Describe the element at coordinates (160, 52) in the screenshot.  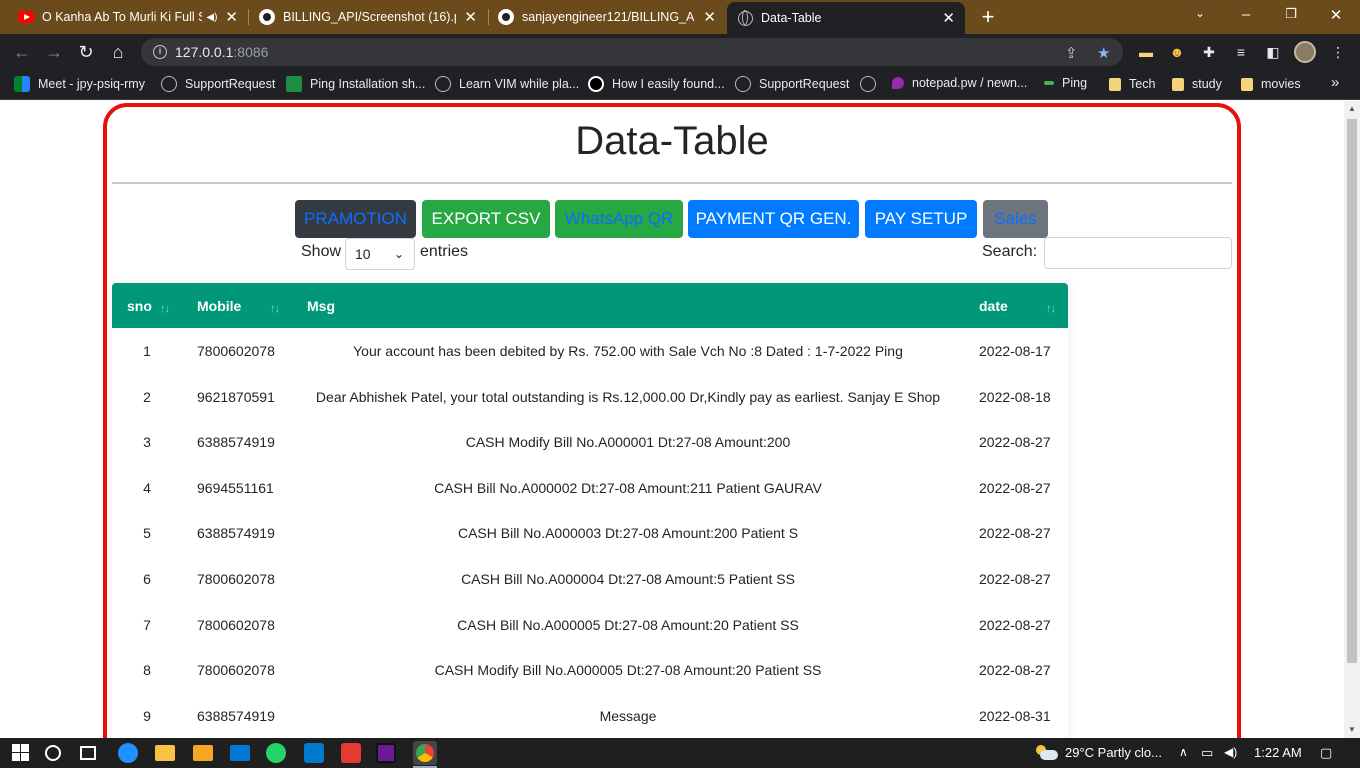
I see `site-info-icon: i` at that location.